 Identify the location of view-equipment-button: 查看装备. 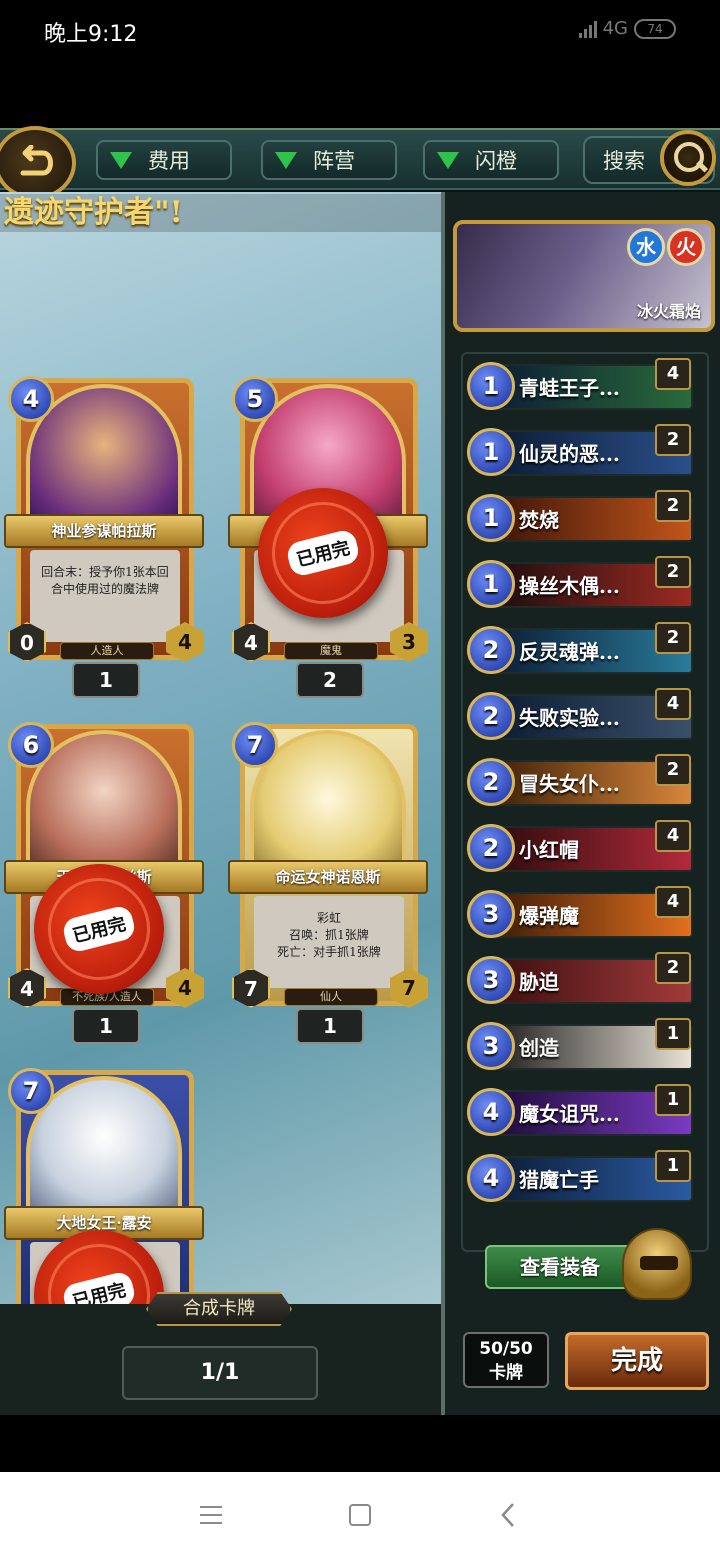
(560, 1267).